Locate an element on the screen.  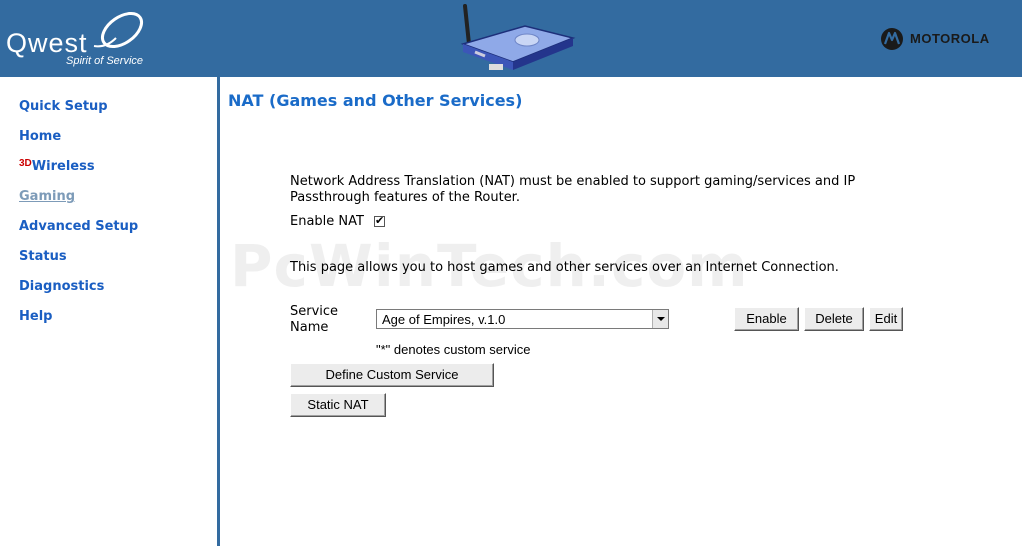
custom-service-note: "*" denotes custom service is located at coordinates (453, 349).